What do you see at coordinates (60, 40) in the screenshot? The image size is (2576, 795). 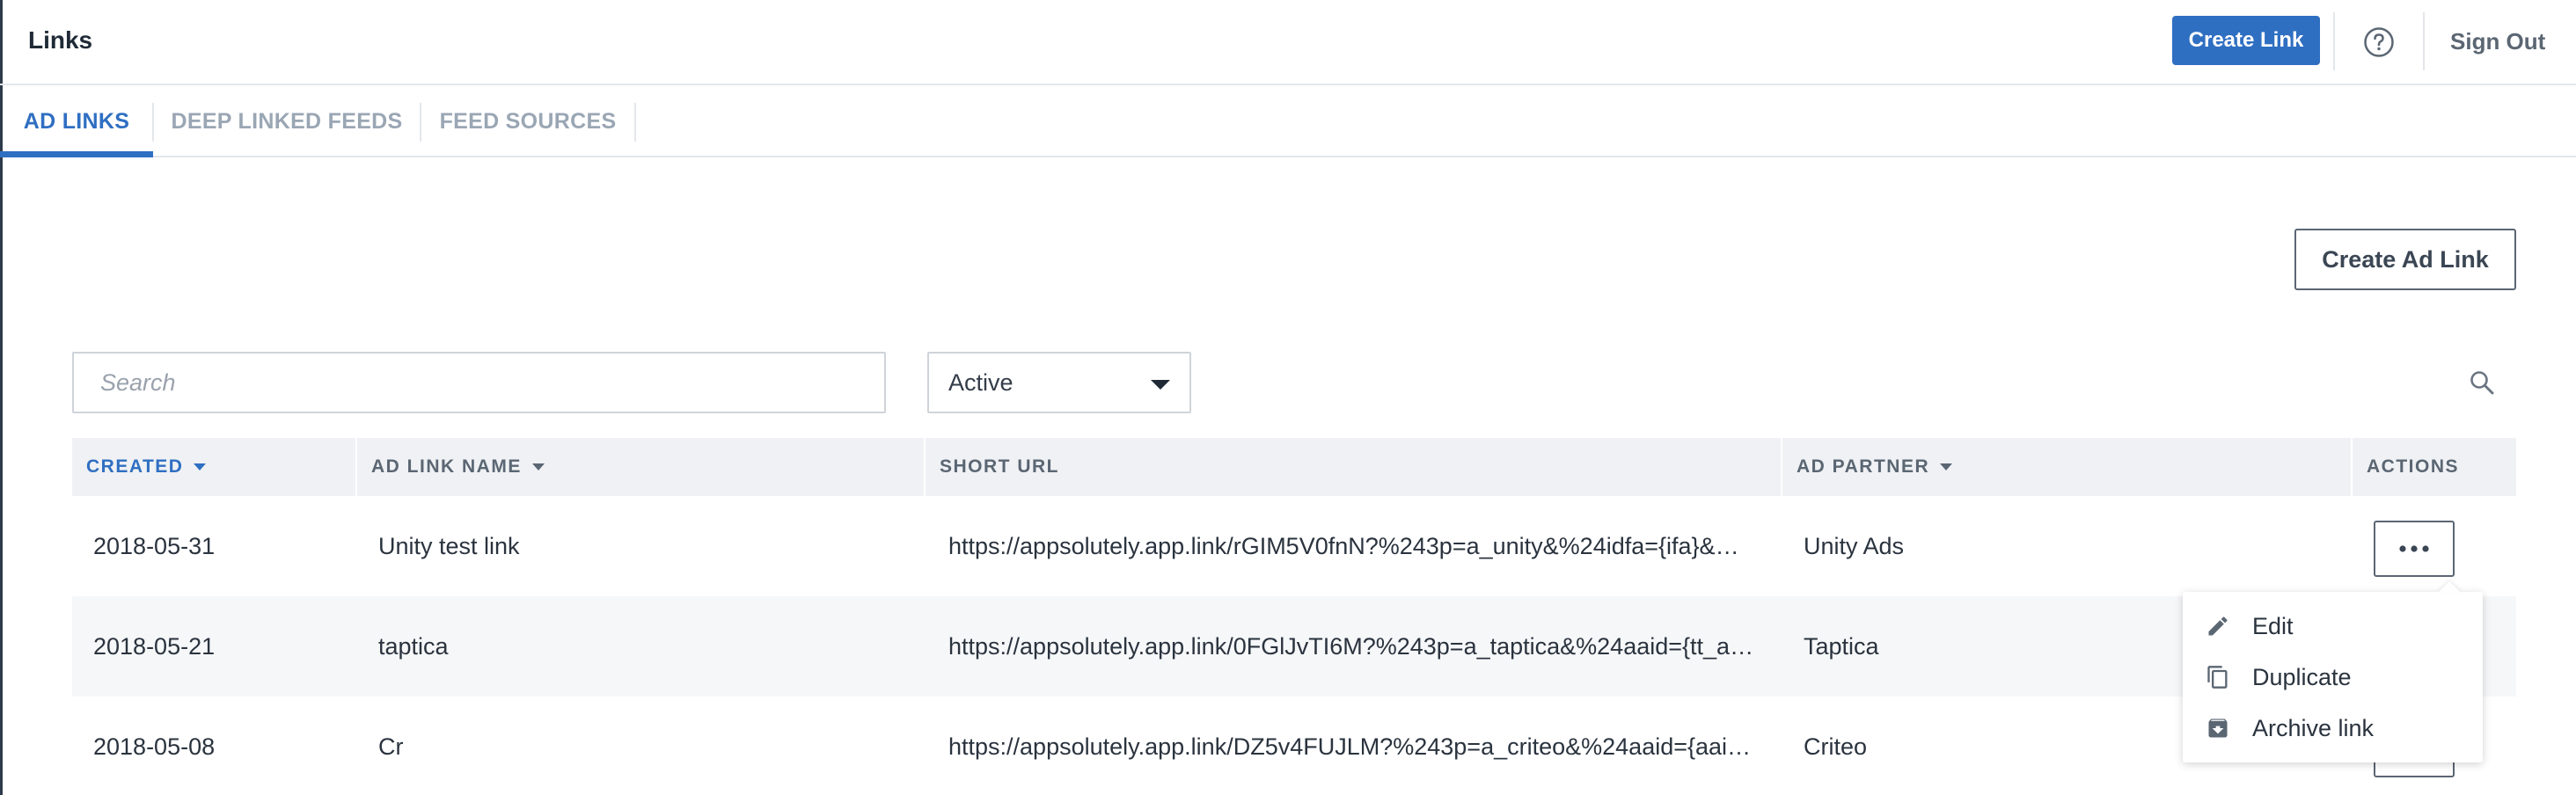 I see `page-title: Links` at bounding box center [60, 40].